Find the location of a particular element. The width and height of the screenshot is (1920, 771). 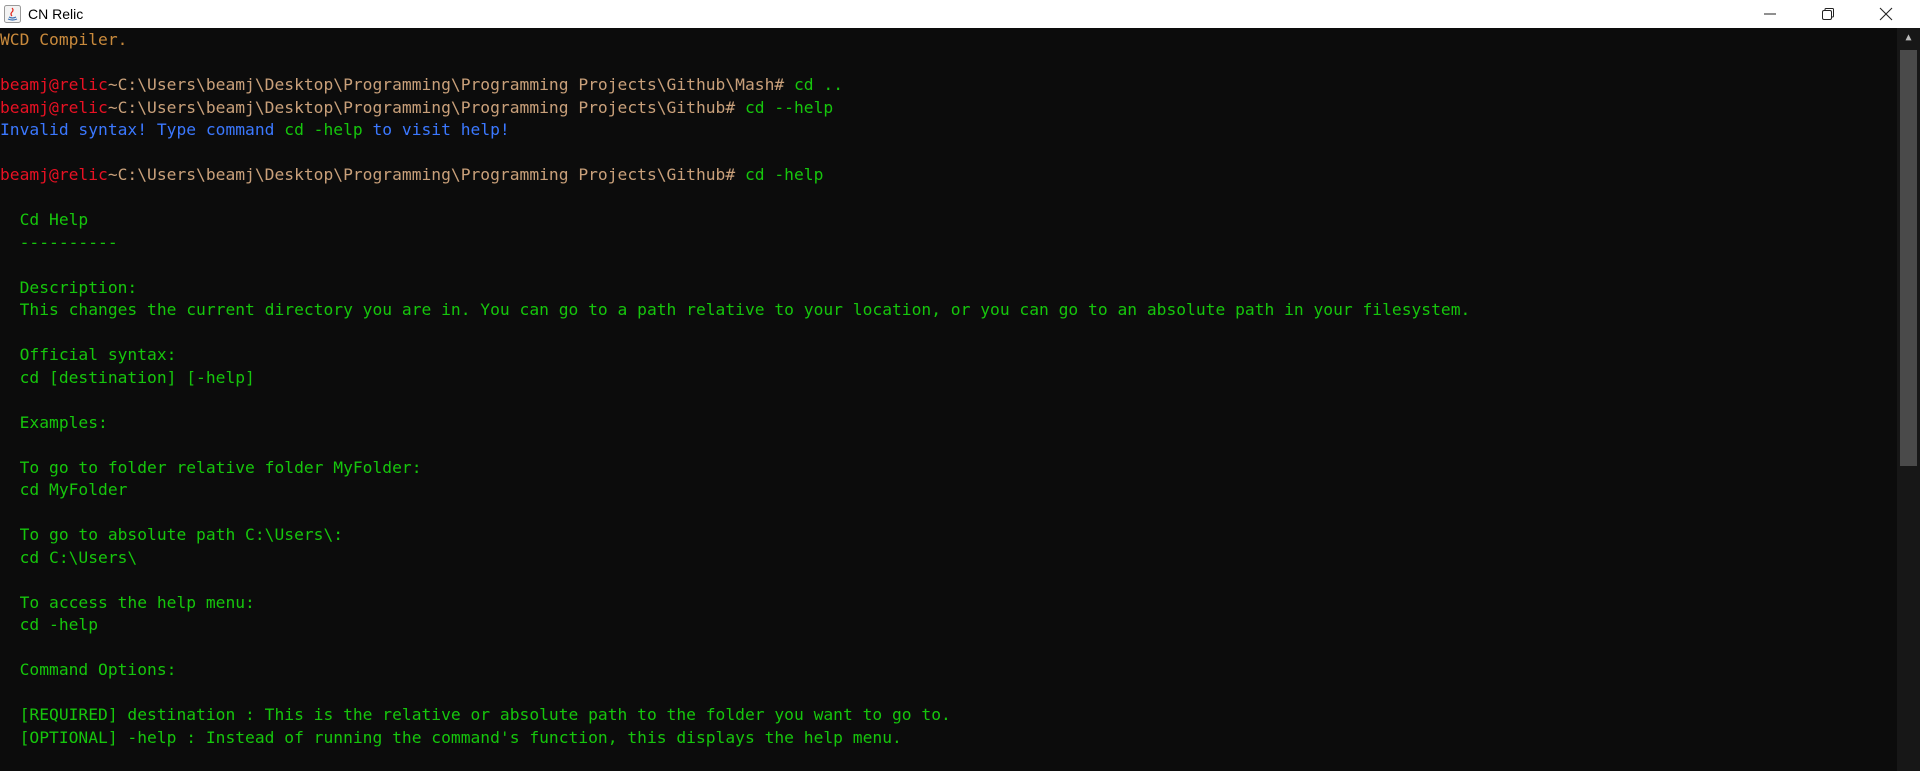

help-line: Cd Help is located at coordinates (44, 220).